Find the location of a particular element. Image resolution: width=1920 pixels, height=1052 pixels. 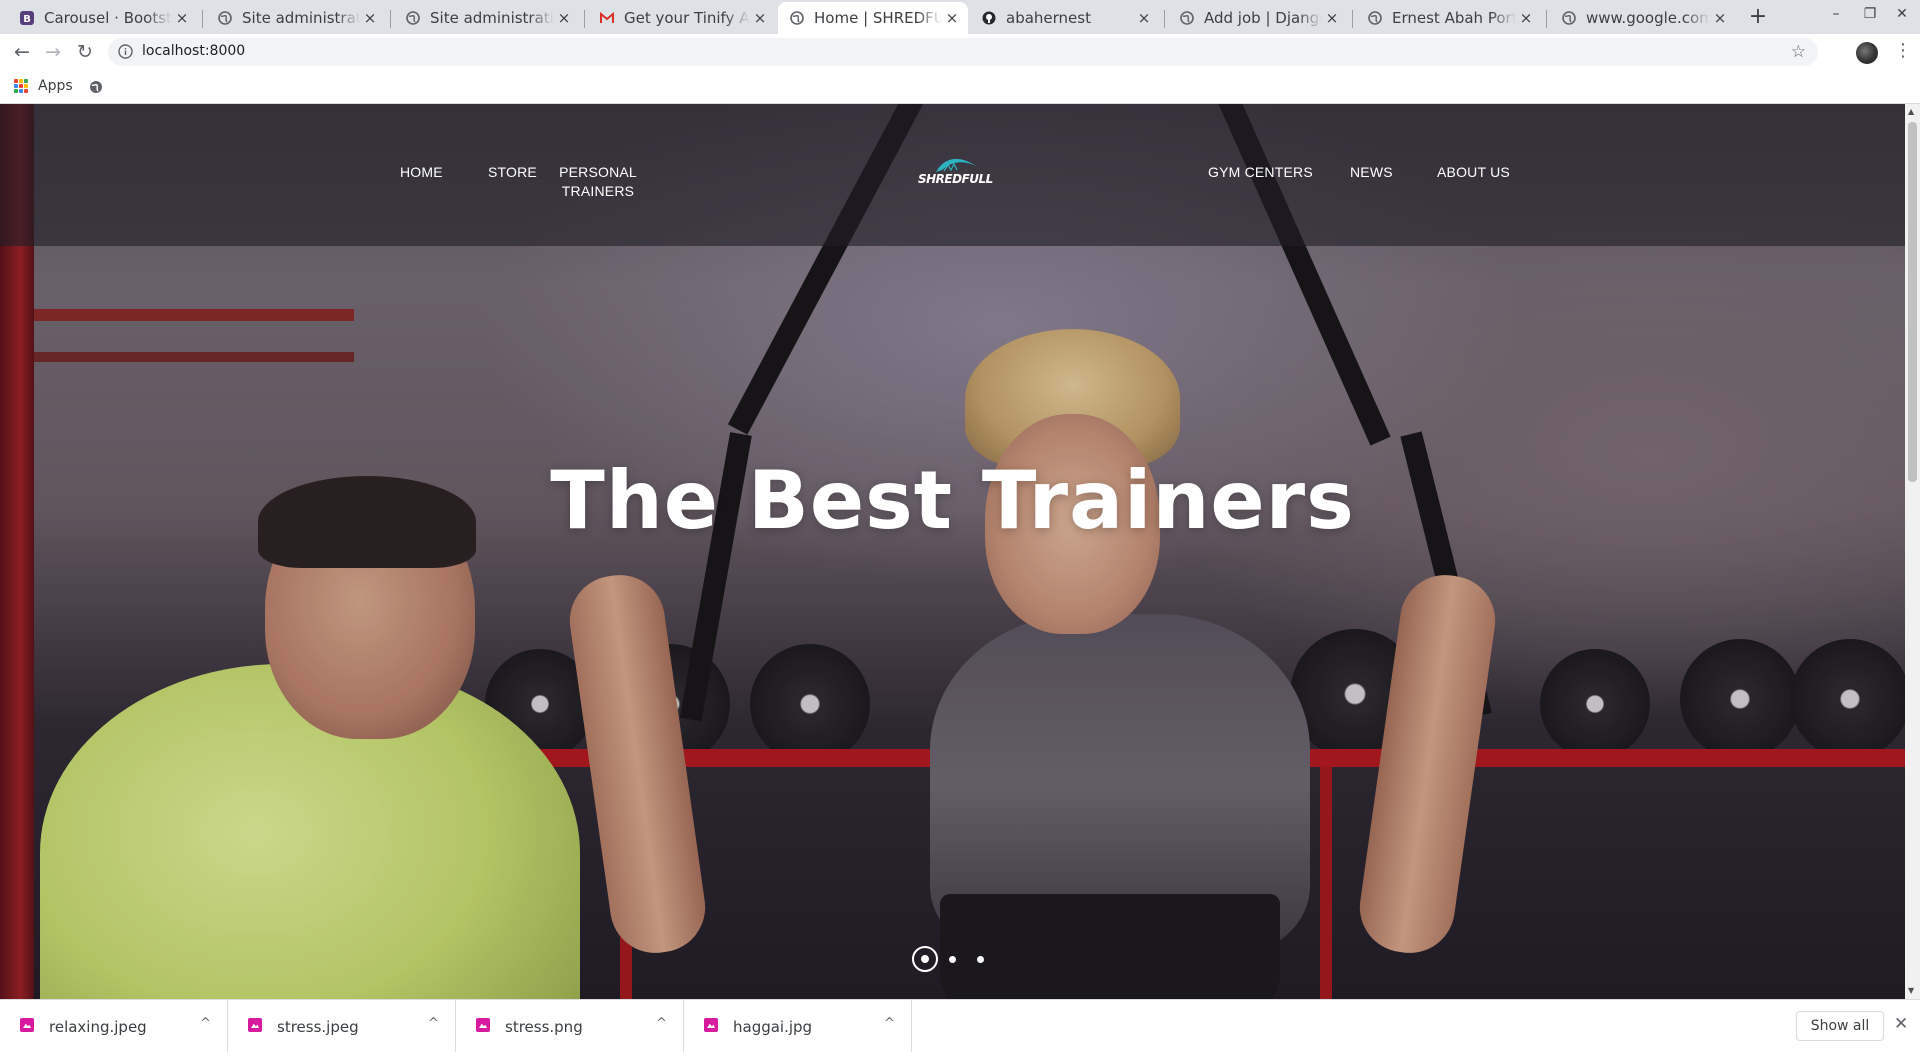

download-filename: stress.jpeg is located at coordinates (318, 1027).